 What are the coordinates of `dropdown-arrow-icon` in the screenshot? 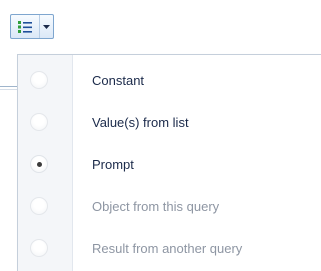 It's located at (46, 26).